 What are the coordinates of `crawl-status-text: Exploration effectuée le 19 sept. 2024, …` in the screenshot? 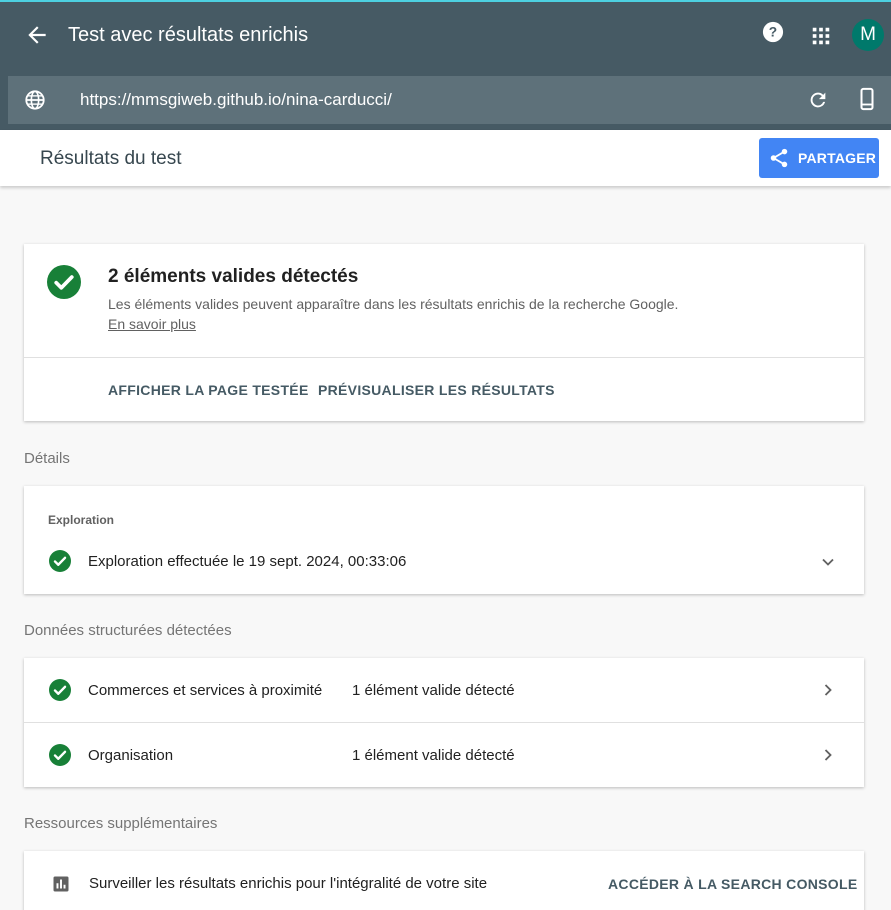 It's located at (247, 561).